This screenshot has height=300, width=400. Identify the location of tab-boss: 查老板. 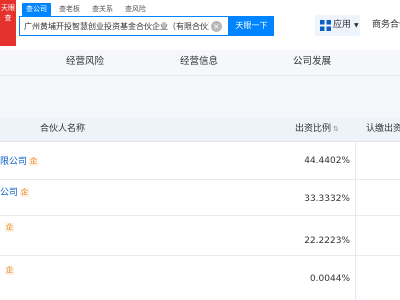
(69, 9).